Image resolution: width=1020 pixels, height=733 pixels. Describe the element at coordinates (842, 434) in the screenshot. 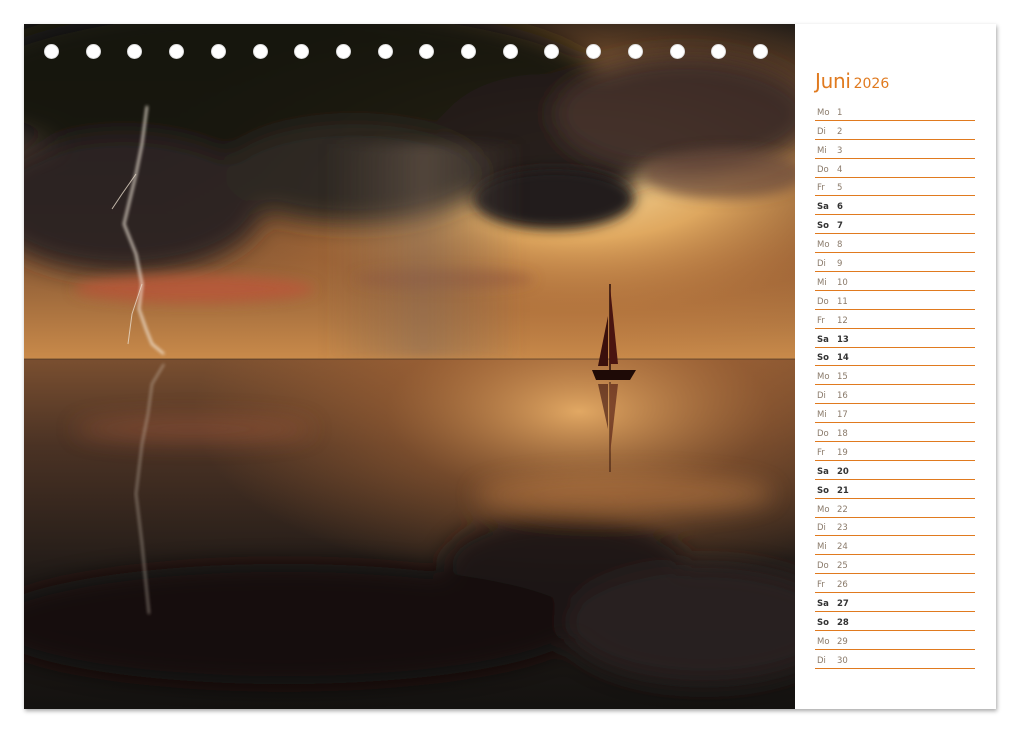

I see `day-number: 18` at that location.